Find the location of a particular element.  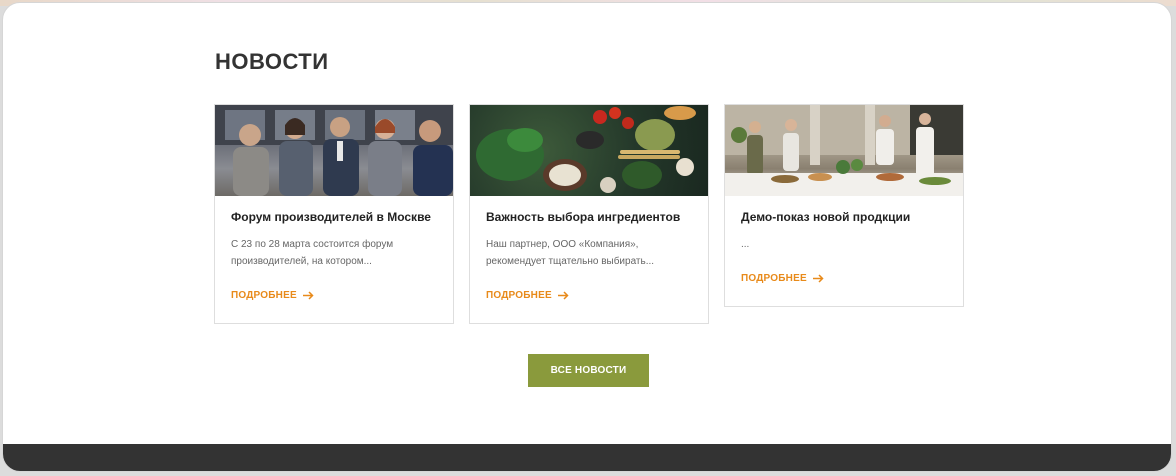

card-body: Демо-показ новой продкции ... ПОДРОБНЕЕ is located at coordinates (844, 241).